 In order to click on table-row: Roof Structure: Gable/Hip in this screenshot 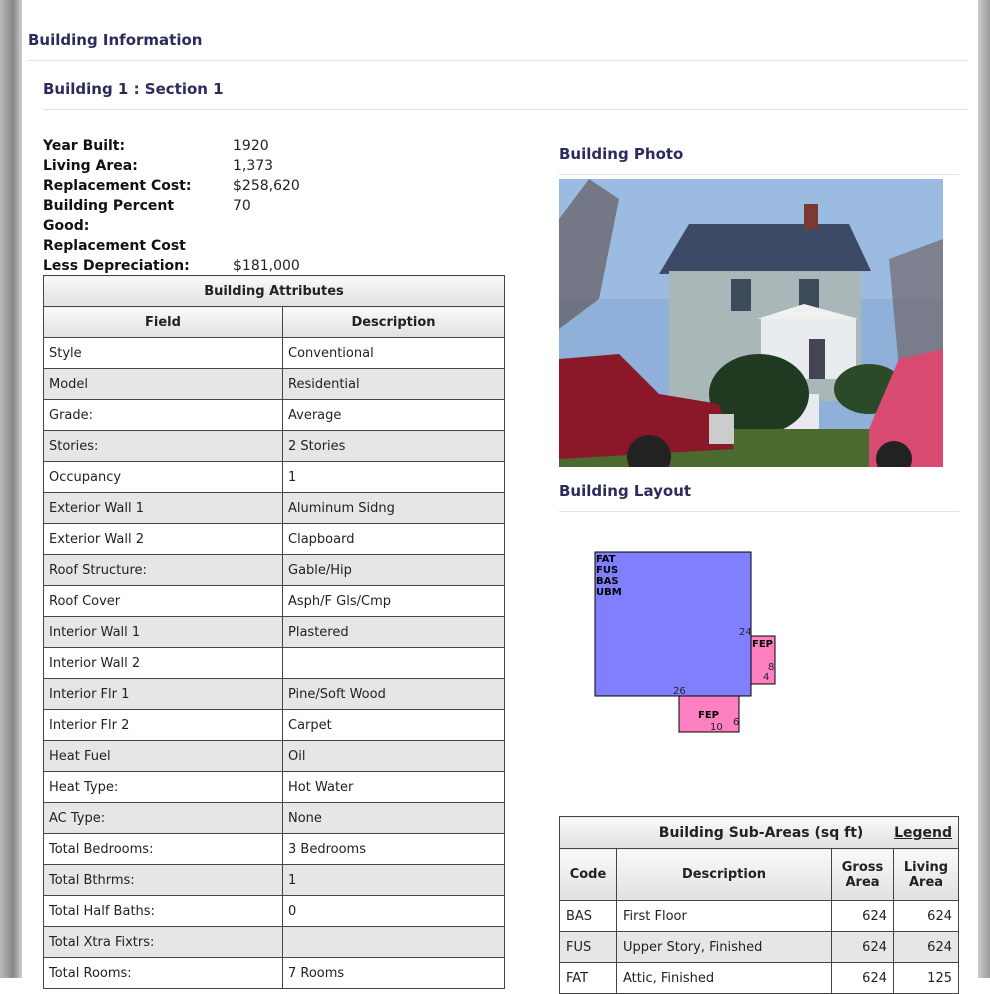, I will do `click(274, 570)`.